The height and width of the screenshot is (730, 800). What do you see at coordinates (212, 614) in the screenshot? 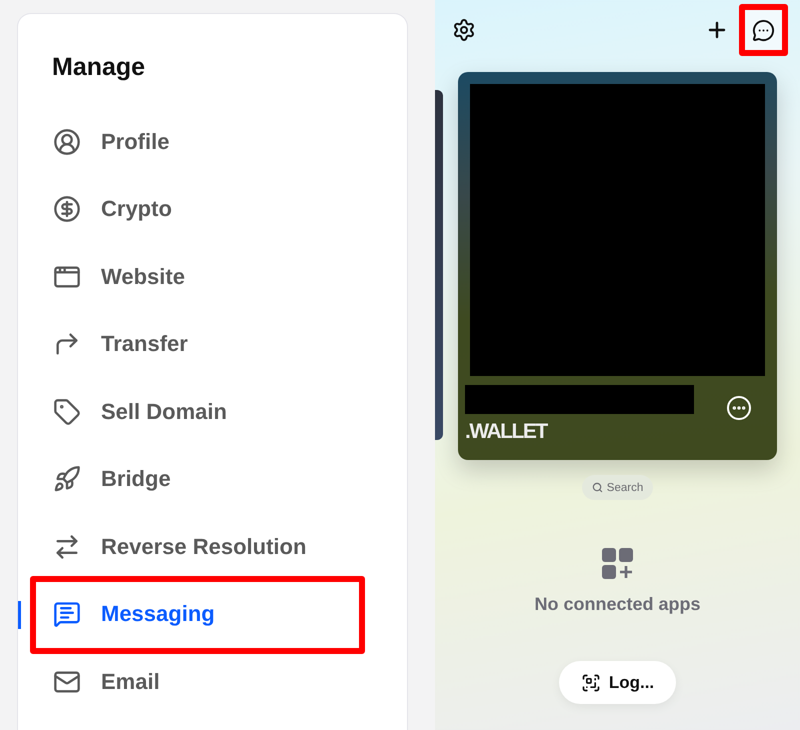
I see `menu-item: Messaging` at bounding box center [212, 614].